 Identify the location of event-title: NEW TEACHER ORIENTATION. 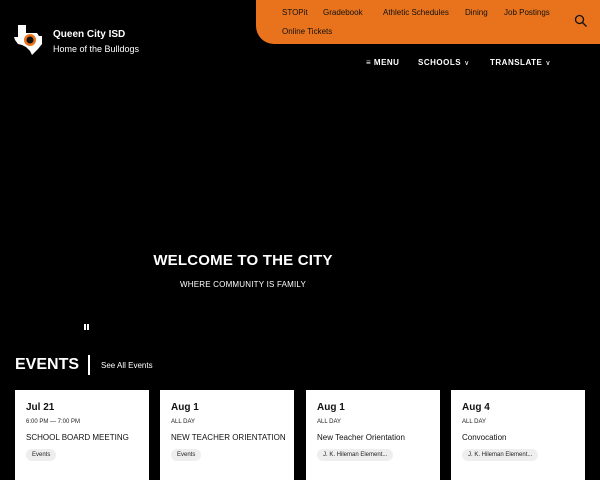
(228, 437).